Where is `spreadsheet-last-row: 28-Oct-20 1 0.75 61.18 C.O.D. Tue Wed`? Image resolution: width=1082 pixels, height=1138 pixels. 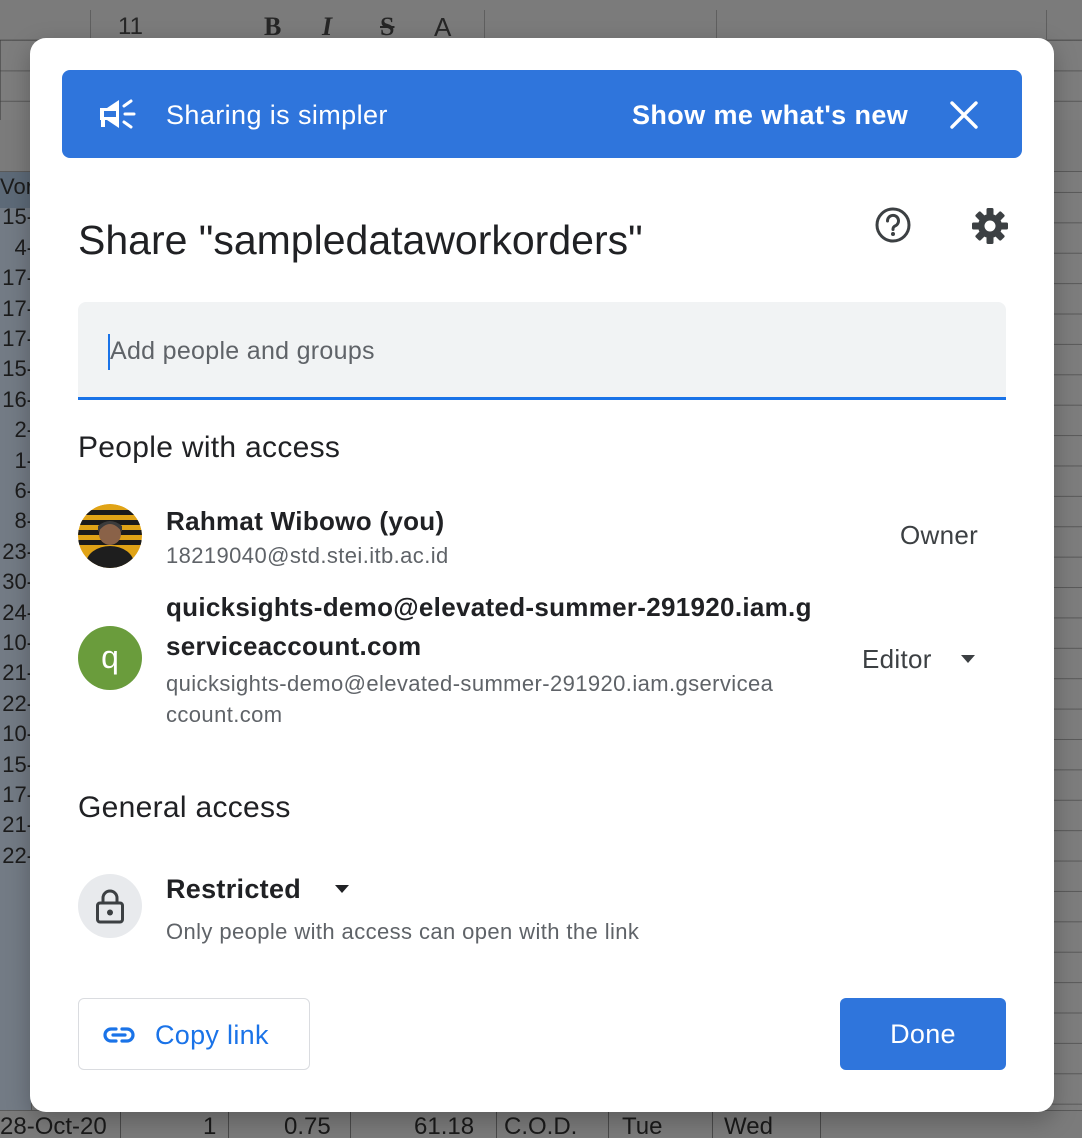 spreadsheet-last-row: 28-Oct-20 1 0.75 61.18 C.O.D. Tue Wed is located at coordinates (541, 1124).